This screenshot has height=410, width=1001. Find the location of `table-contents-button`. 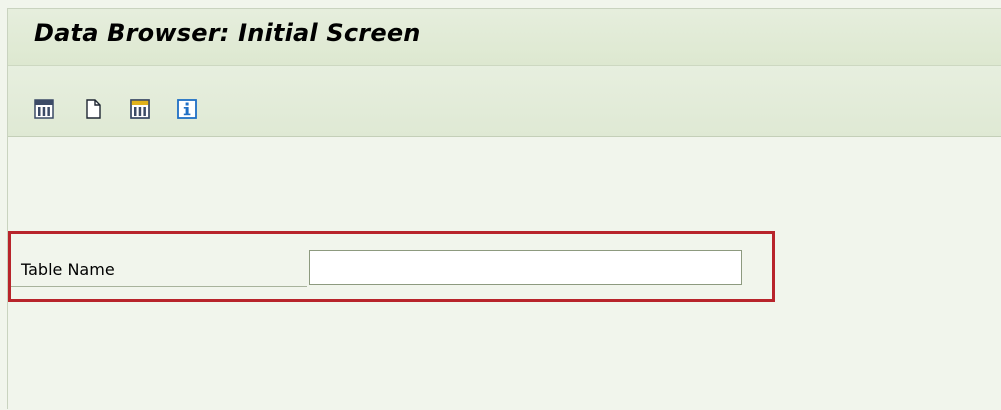

table-contents-button is located at coordinates (44, 109).